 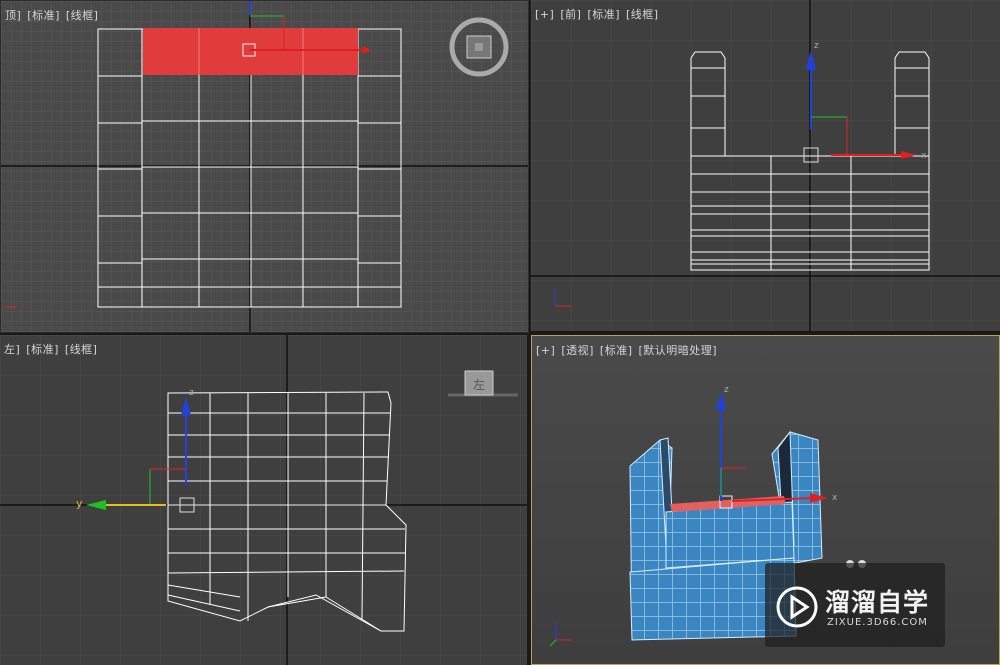 What do you see at coordinates (13, 15) in the screenshot?
I see `view-name-label: 顶]` at bounding box center [13, 15].